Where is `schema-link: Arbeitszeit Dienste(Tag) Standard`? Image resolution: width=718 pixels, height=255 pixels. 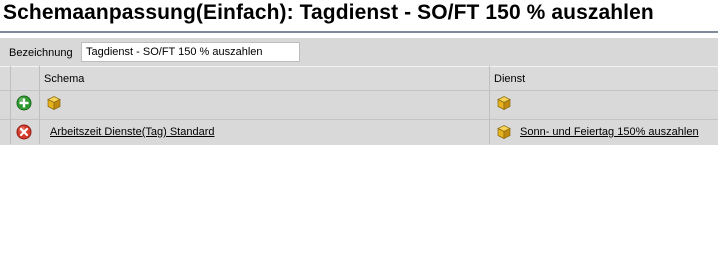 schema-link: Arbeitszeit Dienste(Tag) Standard is located at coordinates (132, 132).